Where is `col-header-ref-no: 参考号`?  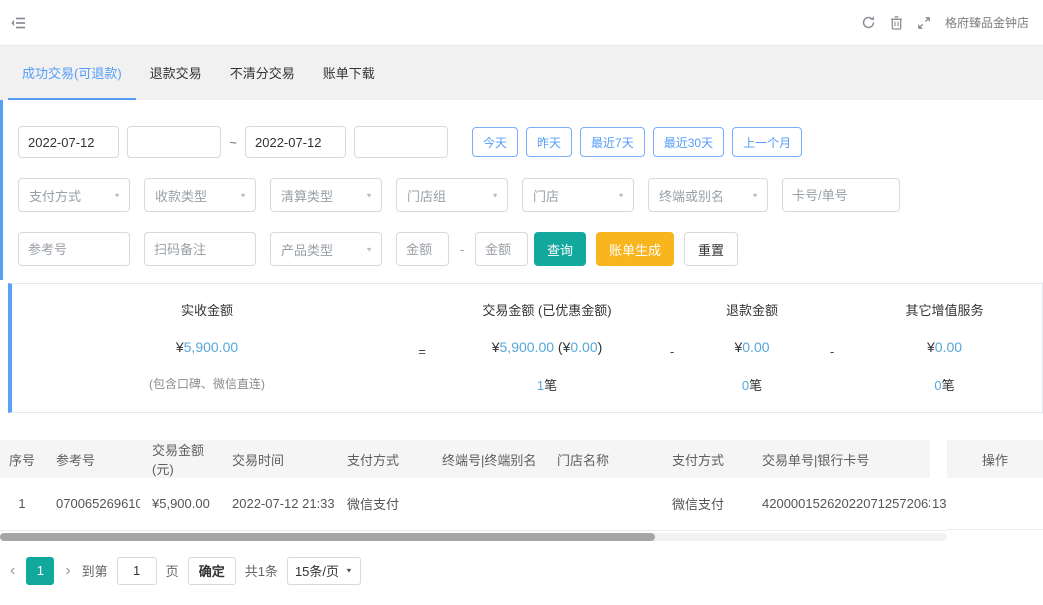
col-header-ref-no: 参考号 is located at coordinates (92, 459).